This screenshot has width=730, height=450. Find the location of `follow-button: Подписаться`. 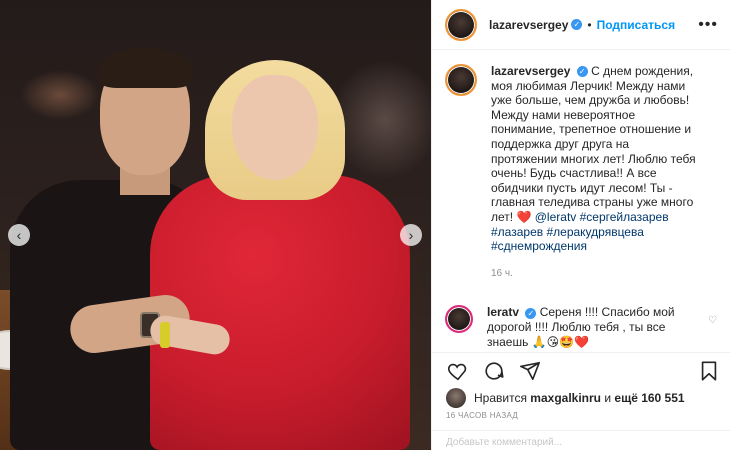

follow-button: Подписаться is located at coordinates (636, 25).